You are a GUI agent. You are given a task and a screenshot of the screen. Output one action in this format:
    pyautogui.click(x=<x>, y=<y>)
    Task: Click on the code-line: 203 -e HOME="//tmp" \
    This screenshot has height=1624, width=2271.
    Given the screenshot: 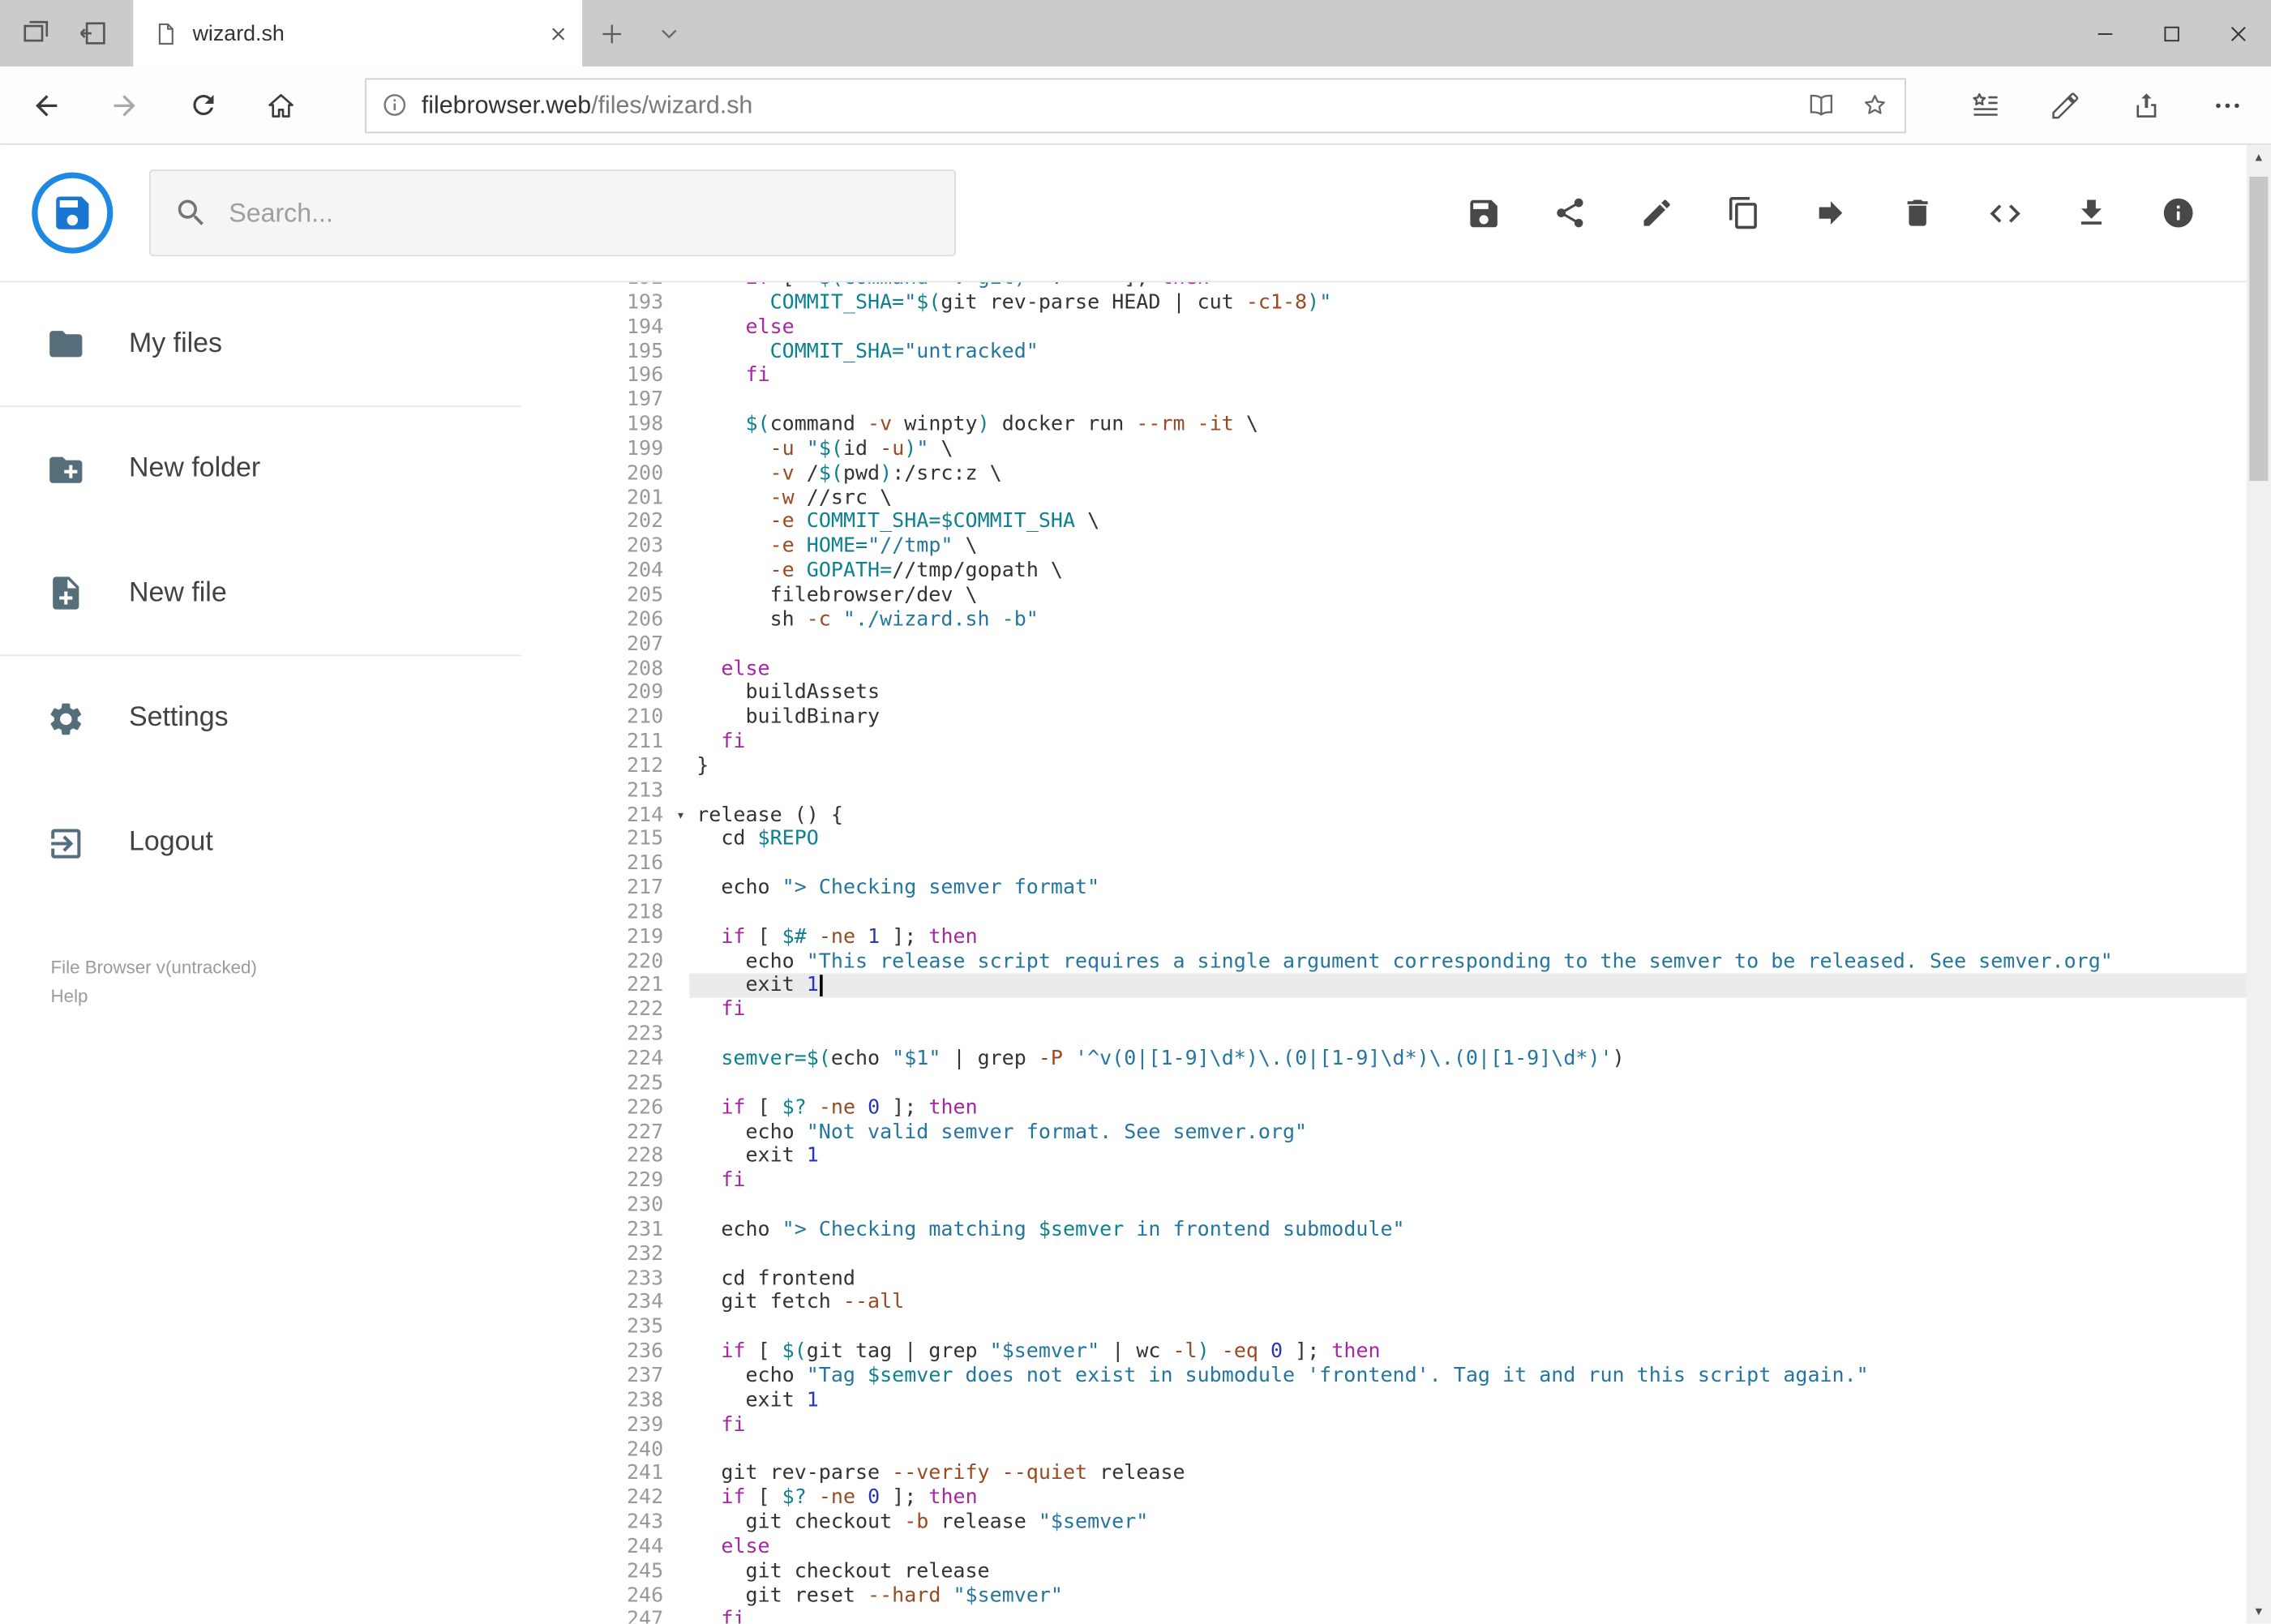 What is the action you would take?
    pyautogui.click(x=1427, y=547)
    